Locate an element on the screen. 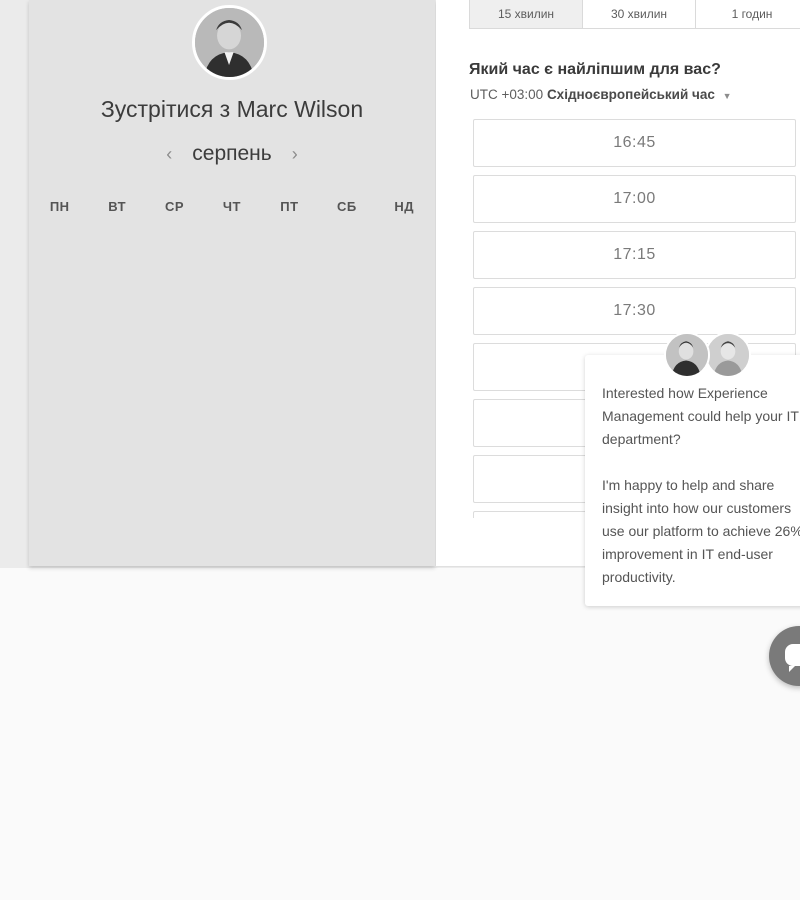  month-label: серпень is located at coordinates (232, 153).